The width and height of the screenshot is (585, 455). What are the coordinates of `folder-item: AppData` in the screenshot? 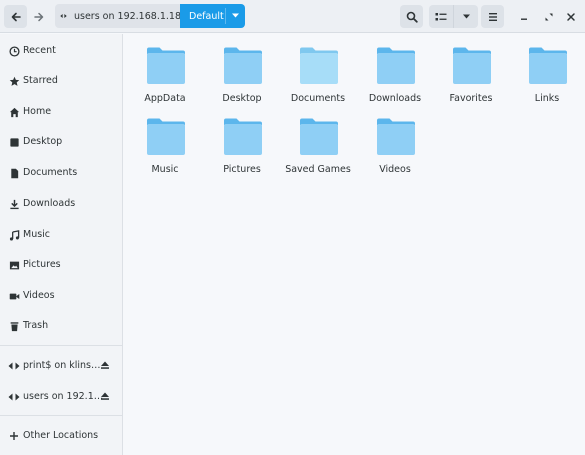 It's located at (165, 71).